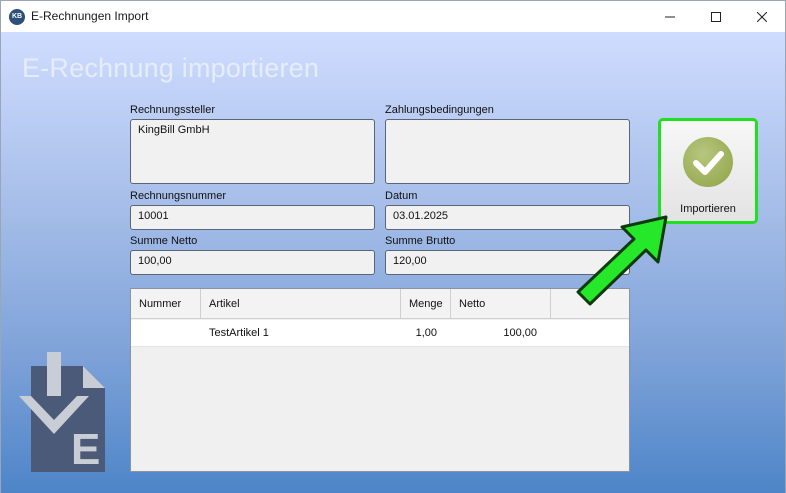 The width and height of the screenshot is (786, 493). Describe the element at coordinates (380, 333) in the screenshot. I see `table-row: TestArtikel 1 1,00 100,00` at that location.